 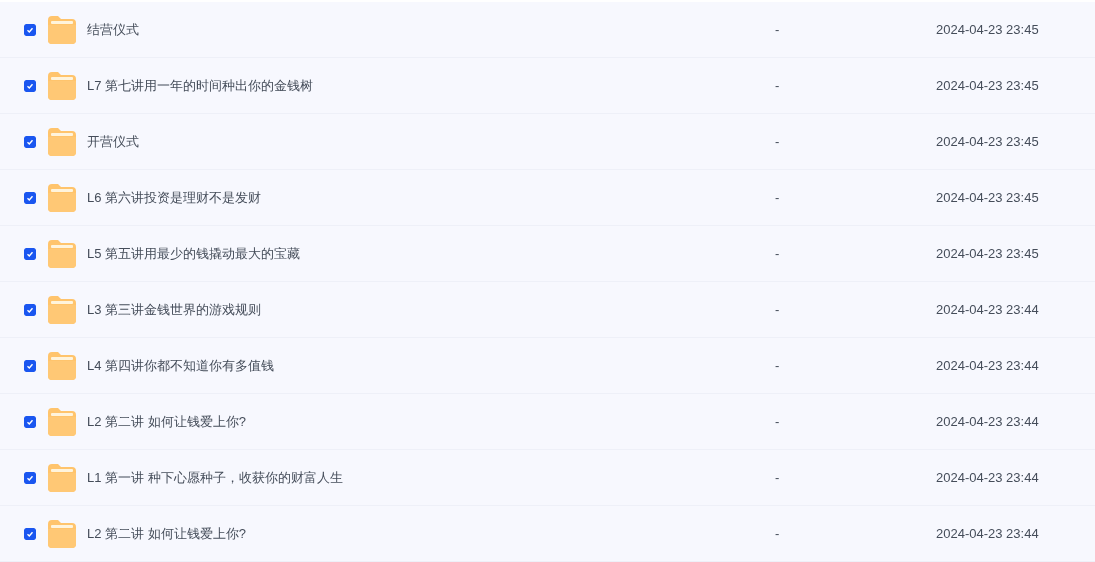 I want to click on file-name: L4 第四讲你都不知道你有多值钱, so click(x=431, y=365).